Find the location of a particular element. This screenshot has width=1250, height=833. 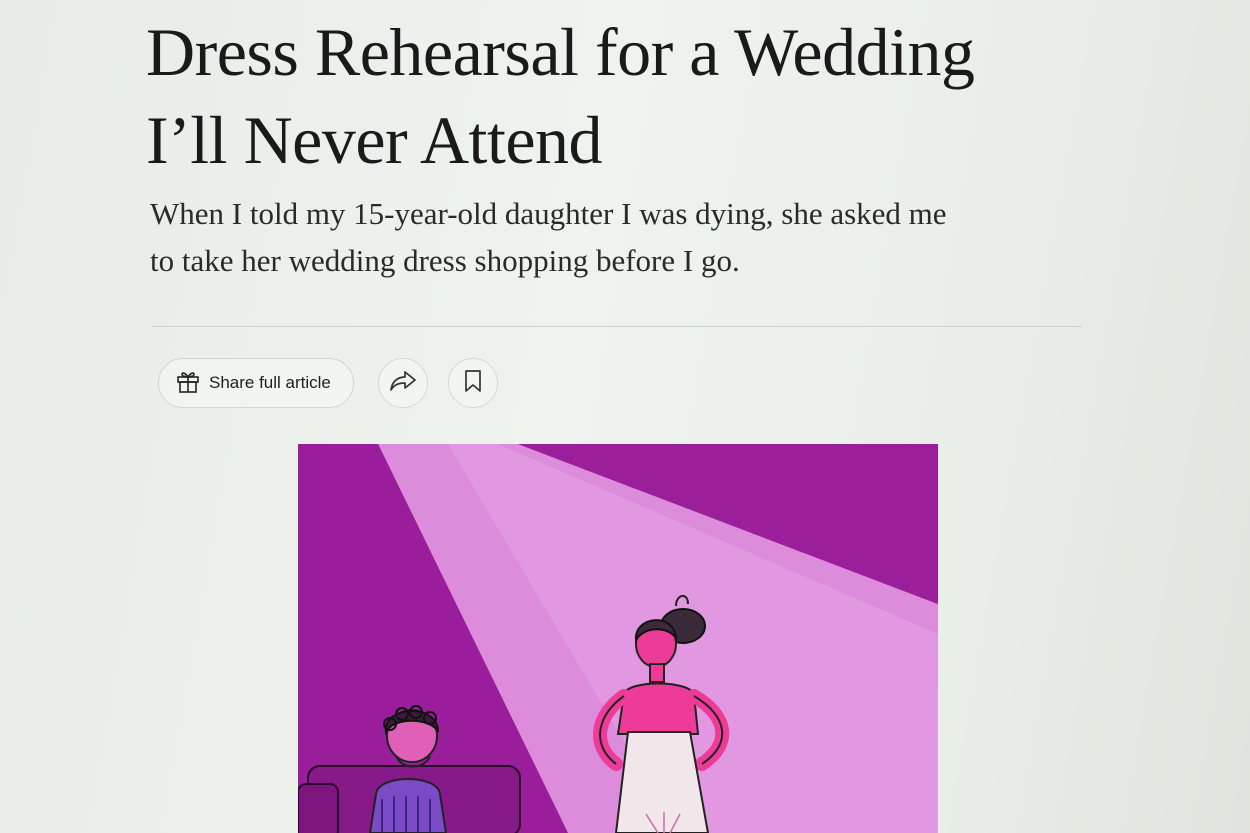

share-button is located at coordinates (403, 383).